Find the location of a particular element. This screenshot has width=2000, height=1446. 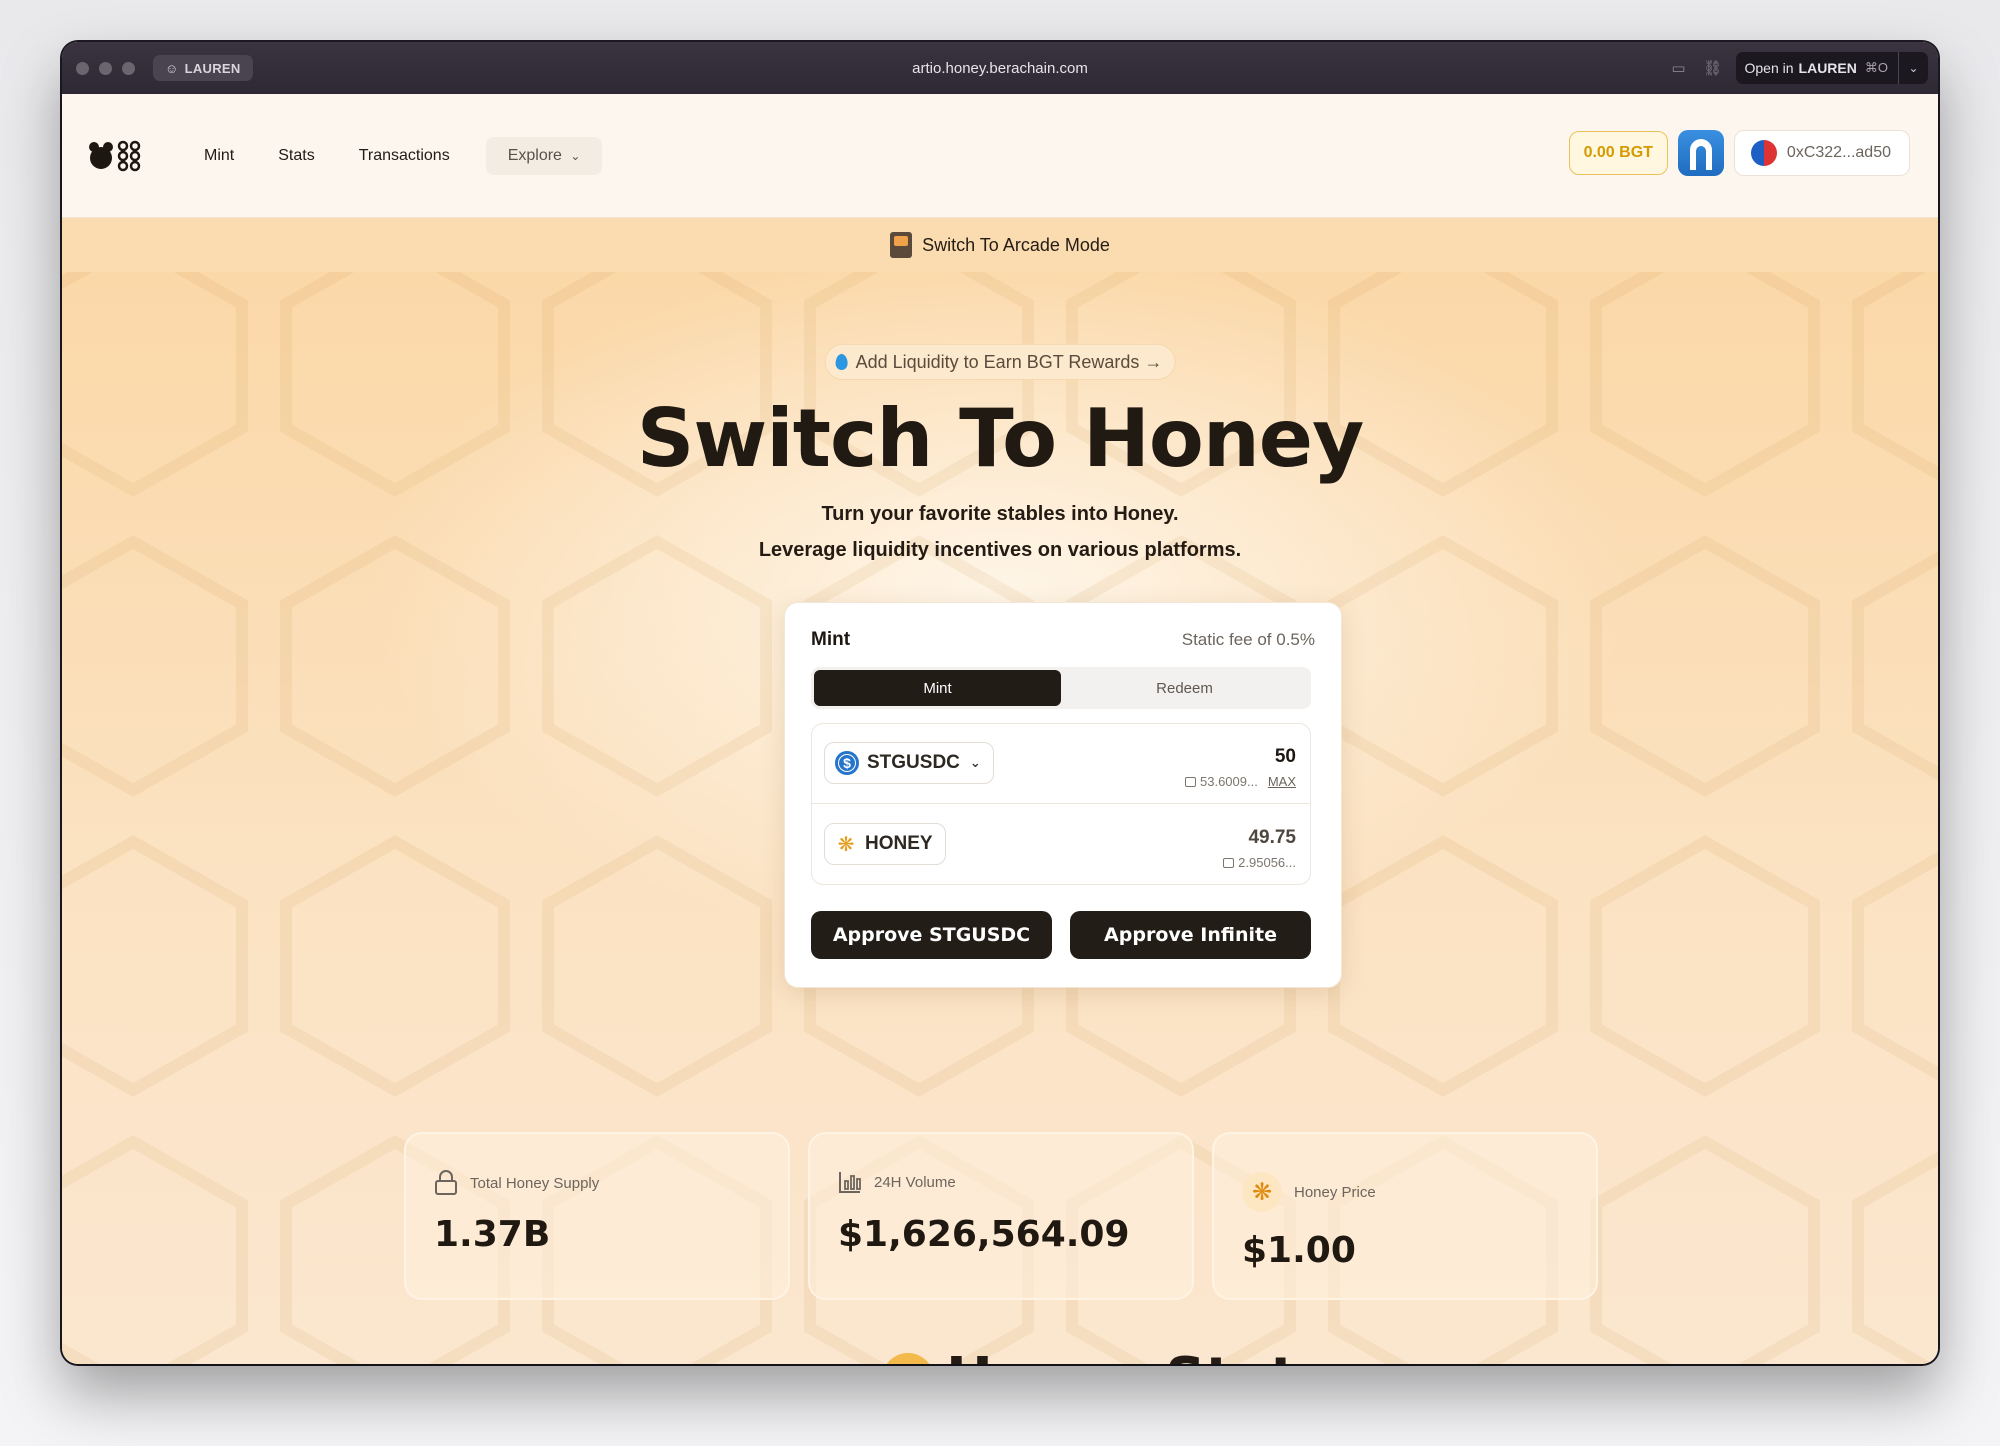

bgt-balance-badge: 0.00 BGT is located at coordinates (1618, 153).